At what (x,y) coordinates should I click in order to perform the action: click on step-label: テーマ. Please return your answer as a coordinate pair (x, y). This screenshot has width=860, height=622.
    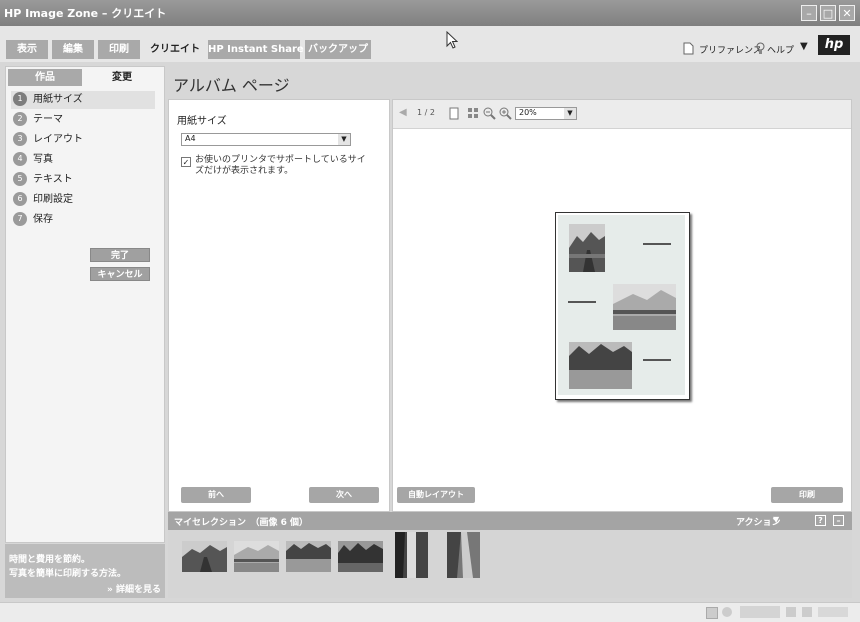
    Looking at the image, I should click on (48, 119).